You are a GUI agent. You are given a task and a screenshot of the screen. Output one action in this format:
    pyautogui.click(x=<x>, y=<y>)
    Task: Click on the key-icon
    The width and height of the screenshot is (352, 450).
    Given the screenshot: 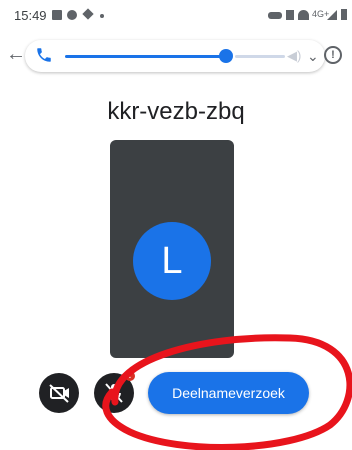 What is the action you would take?
    pyautogui.click(x=275, y=15)
    